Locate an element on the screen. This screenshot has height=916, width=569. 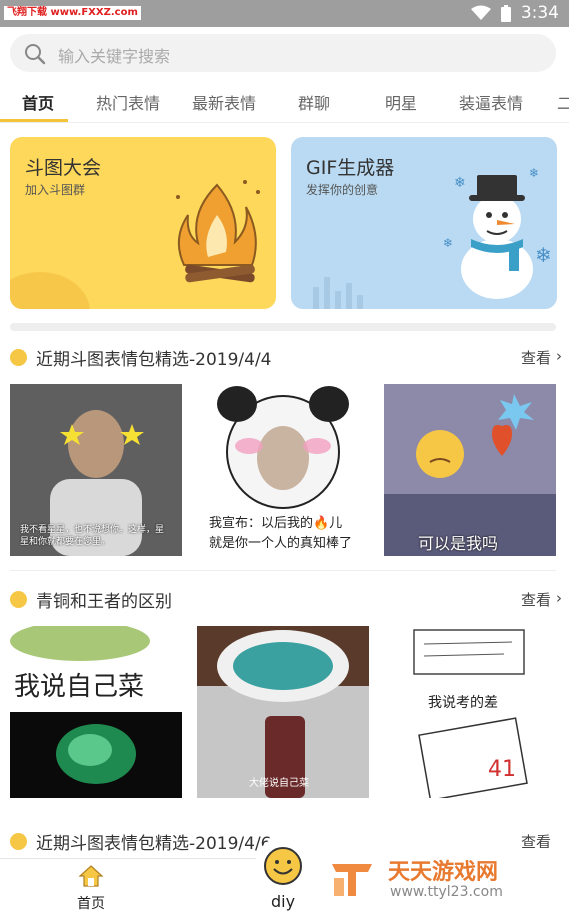
status-time: 3:34 is located at coordinates (539, 13).